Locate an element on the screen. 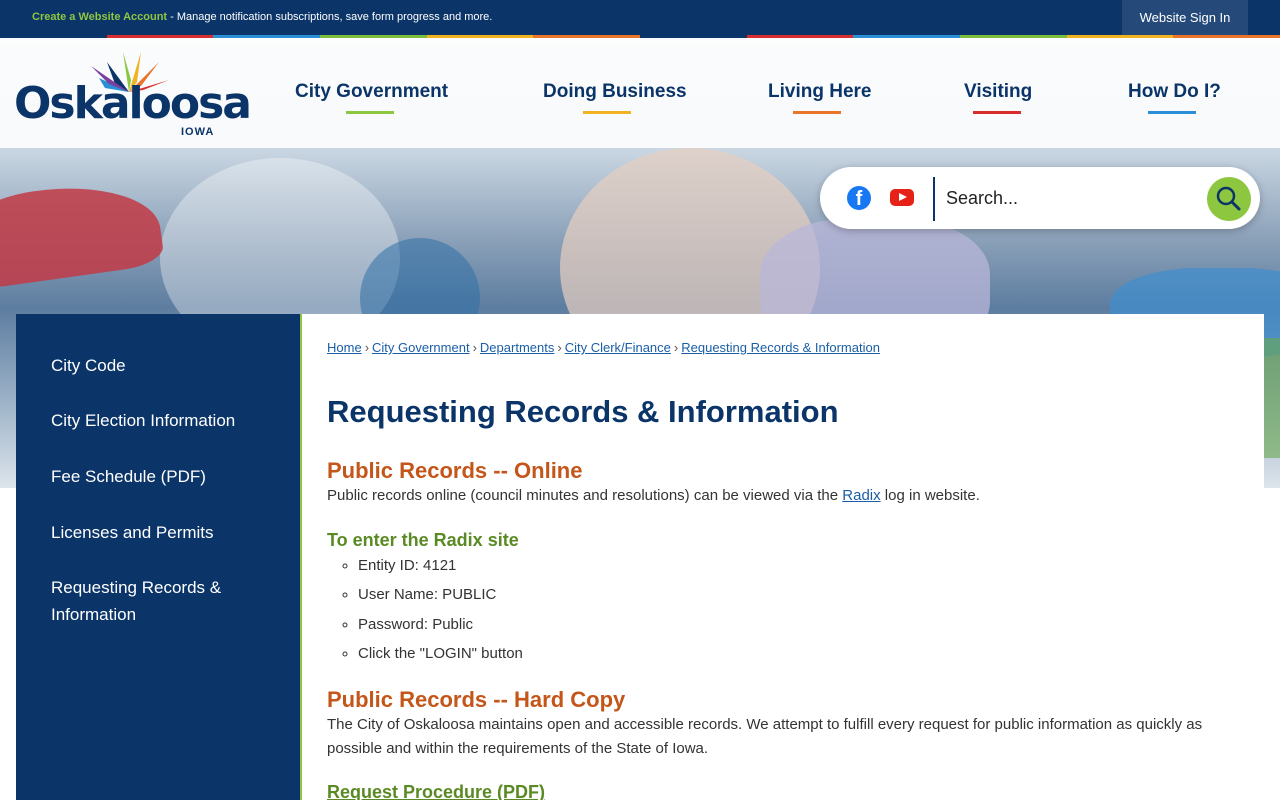 The image size is (1280, 800). nav-visiting: Visiting is located at coordinates (998, 97).